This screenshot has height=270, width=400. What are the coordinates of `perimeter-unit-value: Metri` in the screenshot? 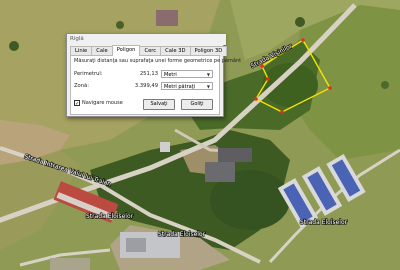 It's located at (170, 75).